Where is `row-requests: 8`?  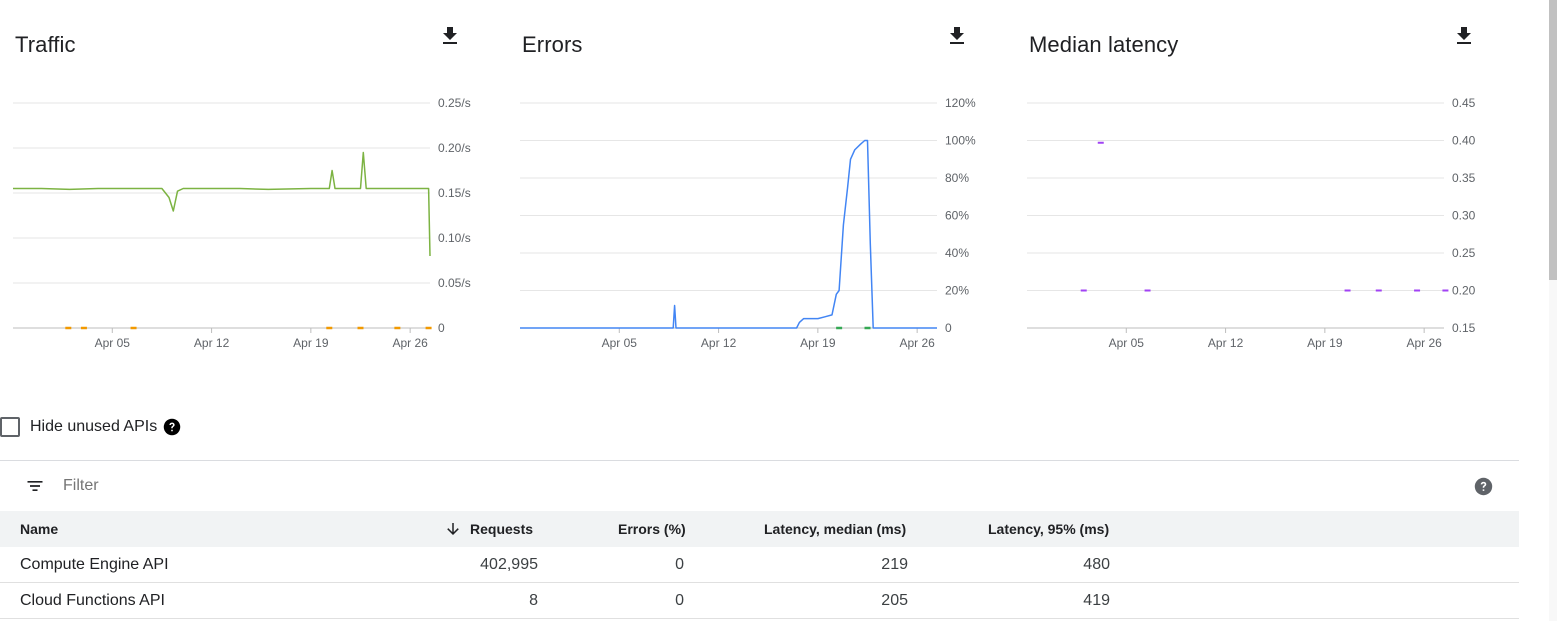 row-requests: 8 is located at coordinates (533, 600).